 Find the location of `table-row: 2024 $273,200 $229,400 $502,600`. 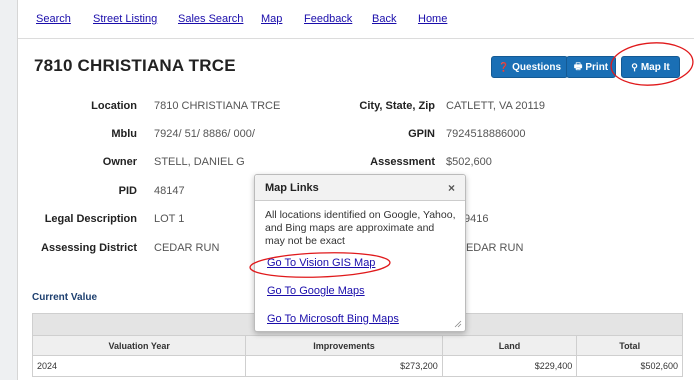

table-row: 2024 $273,200 $229,400 $502,600 is located at coordinates (357, 366).